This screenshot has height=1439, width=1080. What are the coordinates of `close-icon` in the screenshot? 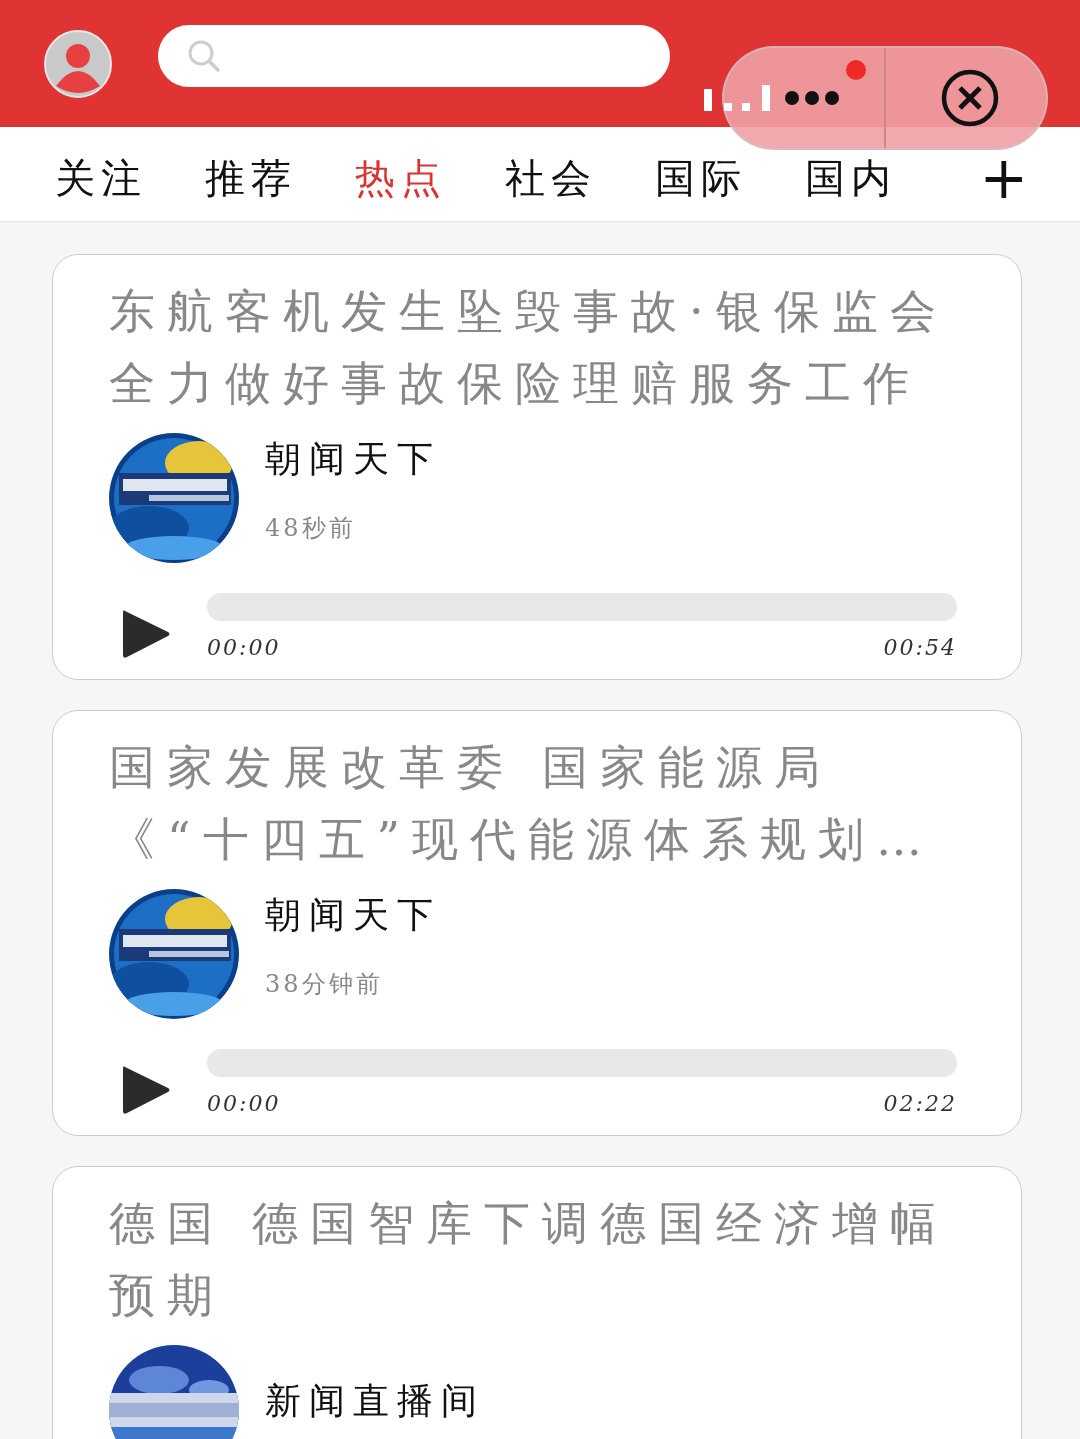 It's located at (970, 98).